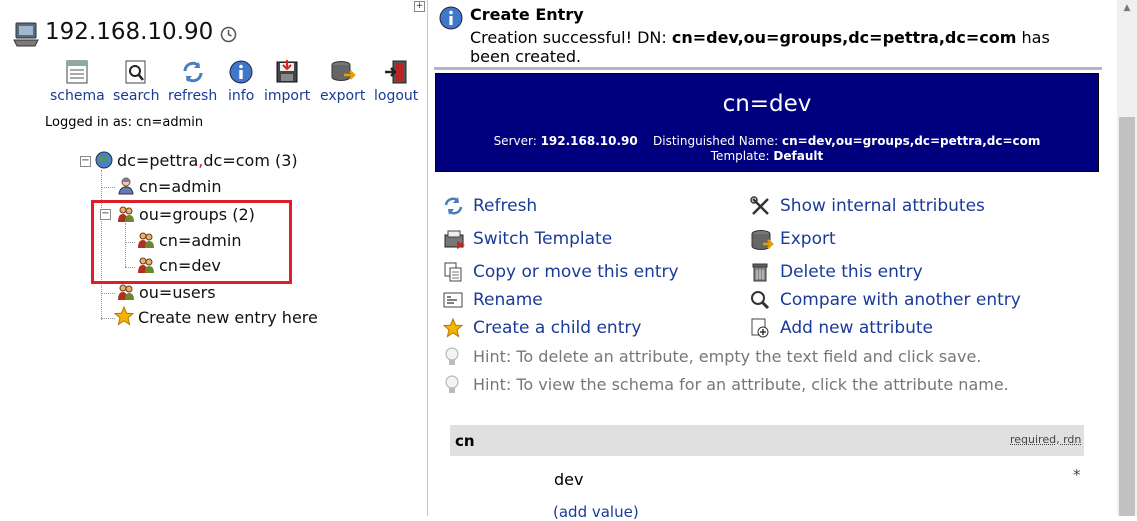  I want to click on copy-icon, so click(453, 272).